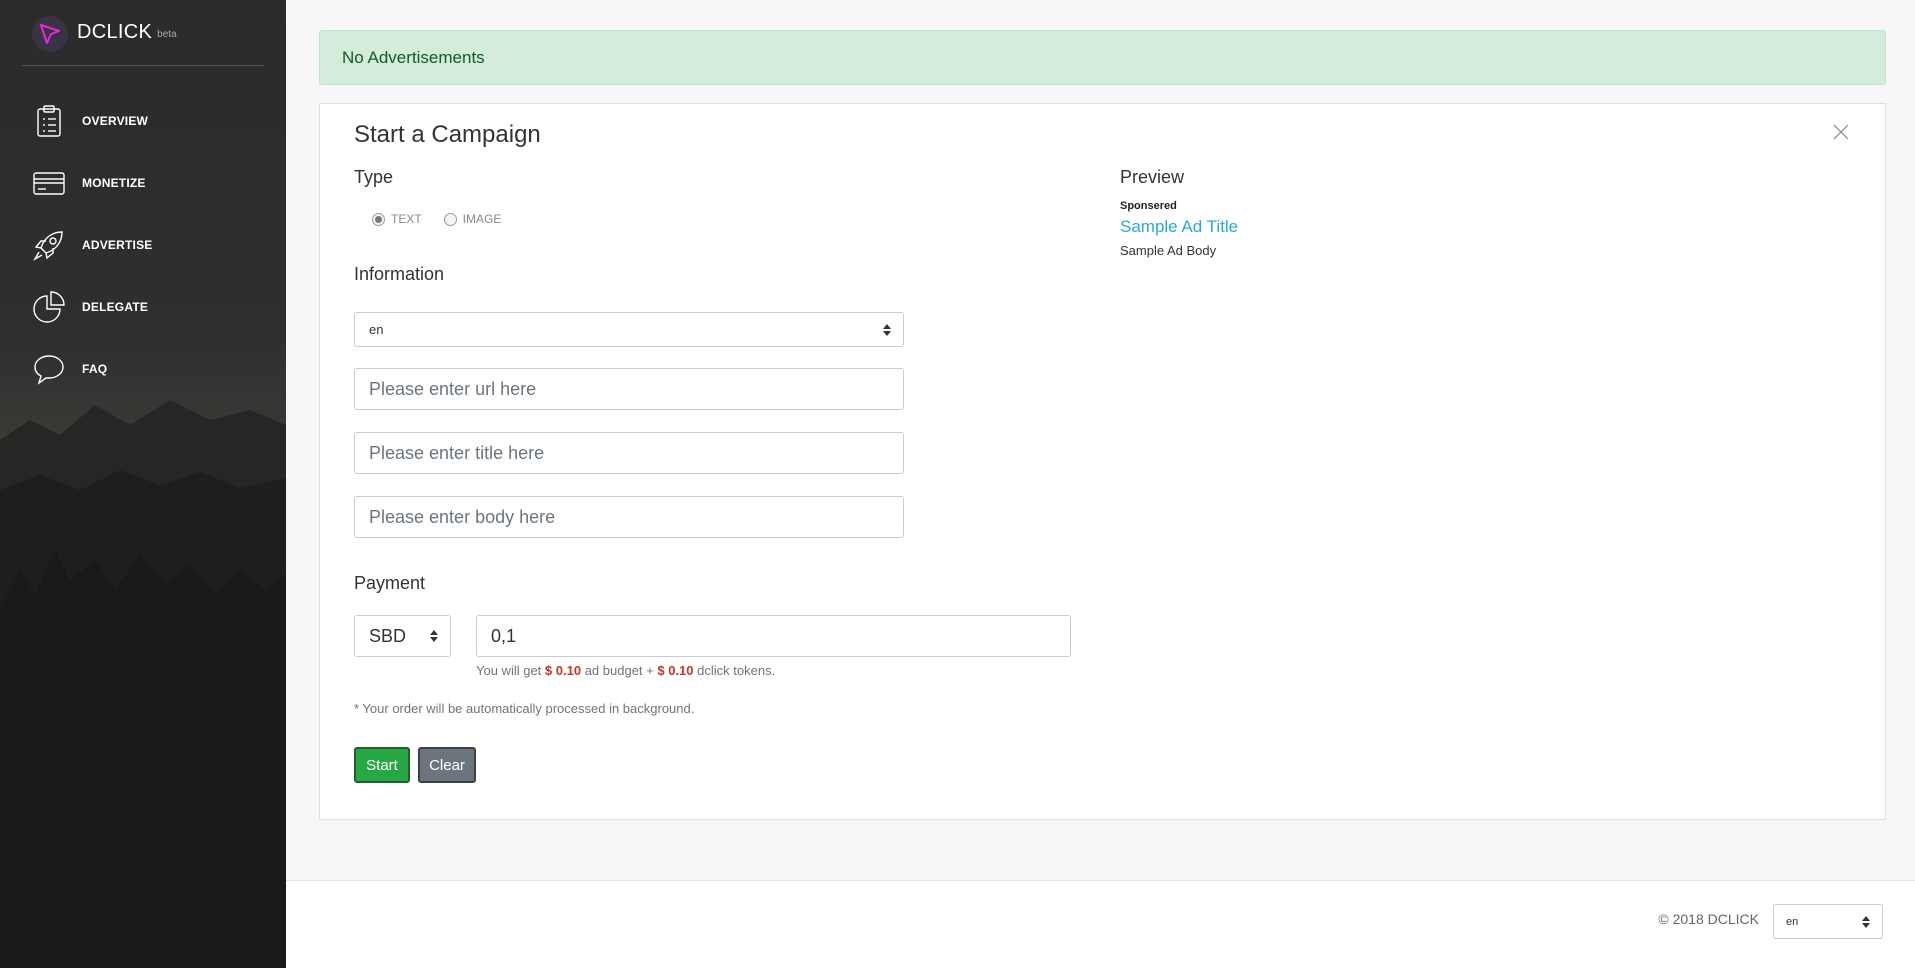 The height and width of the screenshot is (968, 1915). I want to click on information-section-title: Information, so click(399, 274).